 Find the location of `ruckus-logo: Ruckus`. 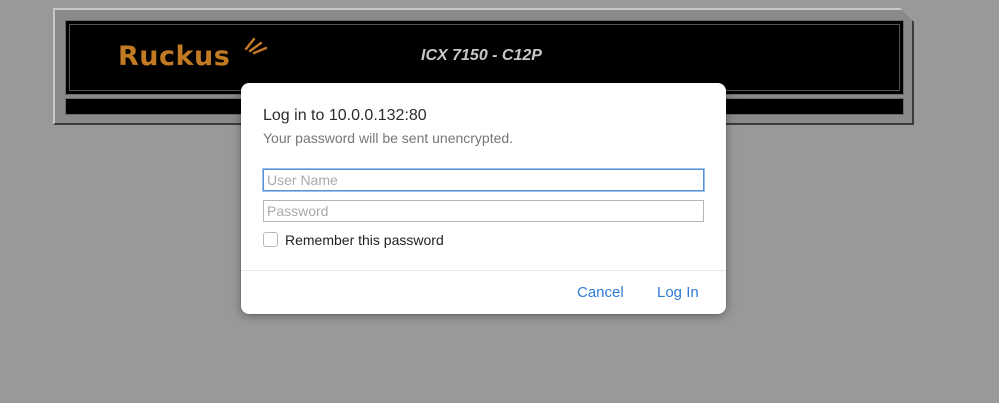

ruckus-logo: Ruckus is located at coordinates (174, 56).